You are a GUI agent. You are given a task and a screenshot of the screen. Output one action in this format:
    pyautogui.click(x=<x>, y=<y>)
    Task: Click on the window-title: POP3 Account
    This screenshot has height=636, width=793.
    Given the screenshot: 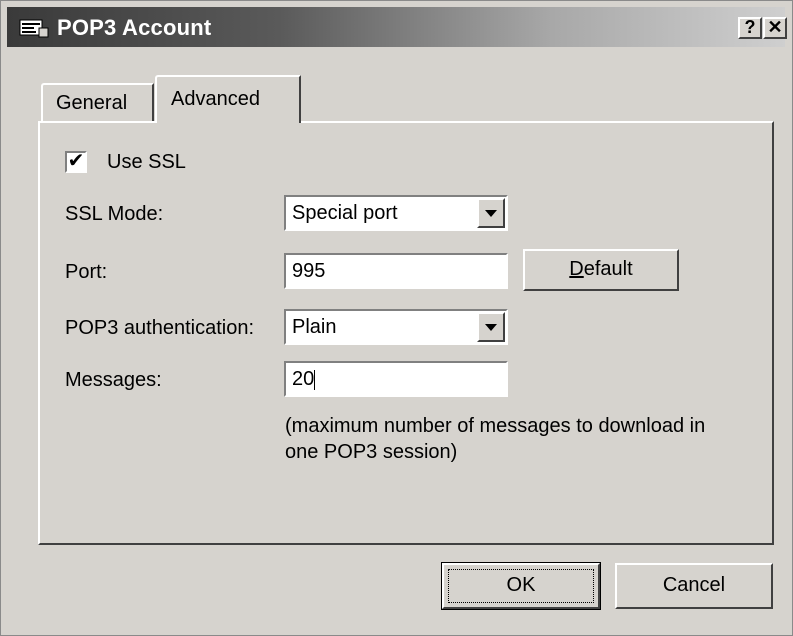 What is the action you would take?
    pyautogui.click(x=134, y=27)
    